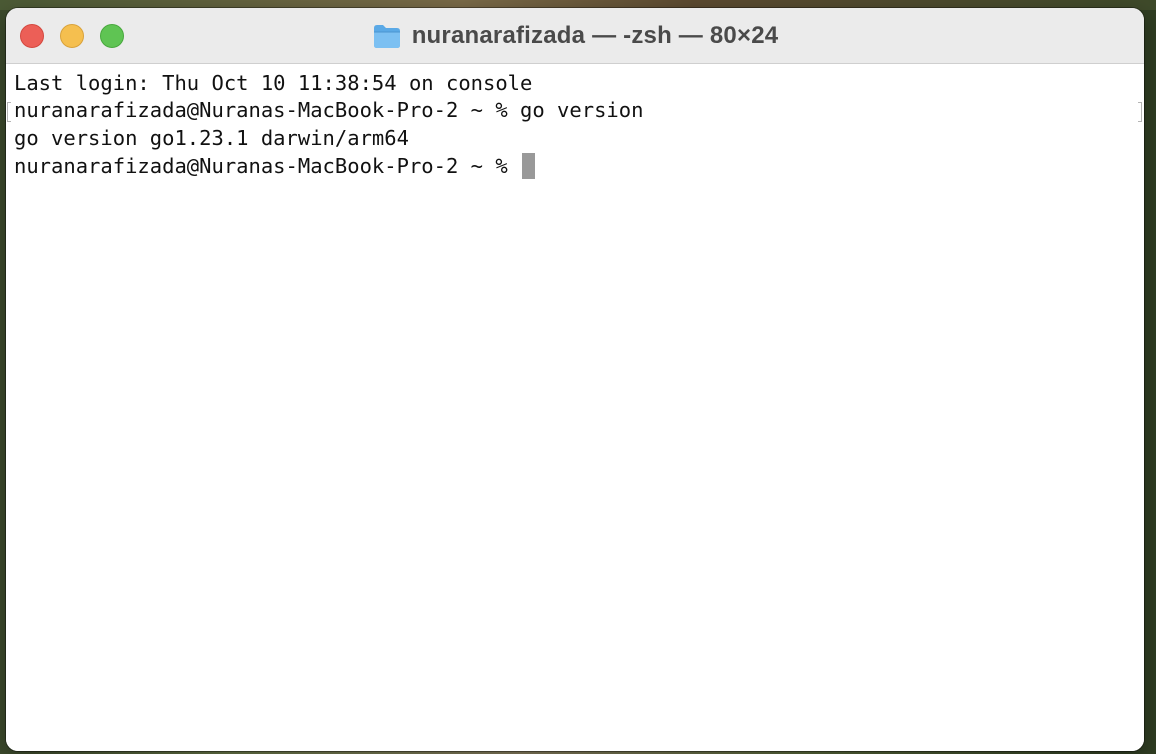 The height and width of the screenshot is (754, 1156). I want to click on folder-icon, so click(387, 36).